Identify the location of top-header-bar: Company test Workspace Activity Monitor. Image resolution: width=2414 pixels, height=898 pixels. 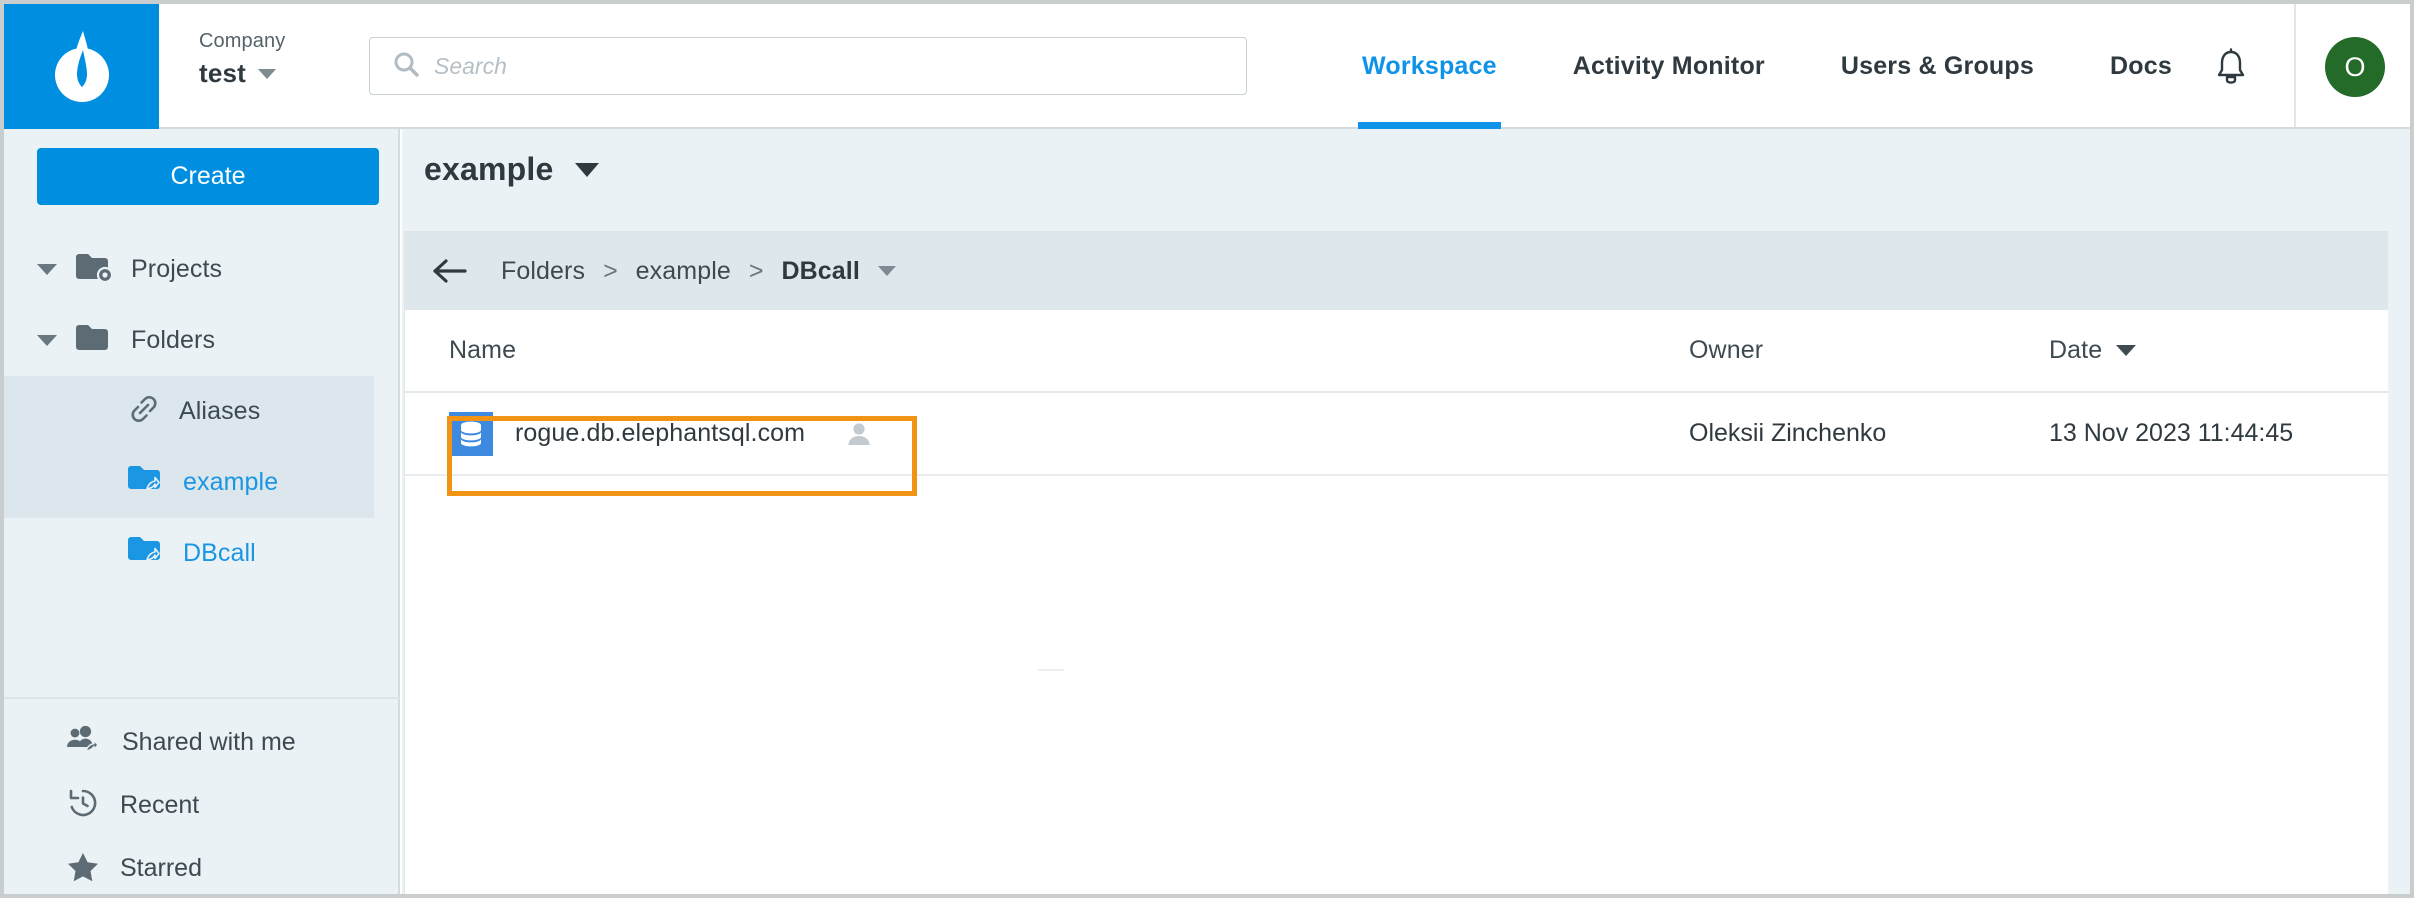
(1207, 66).